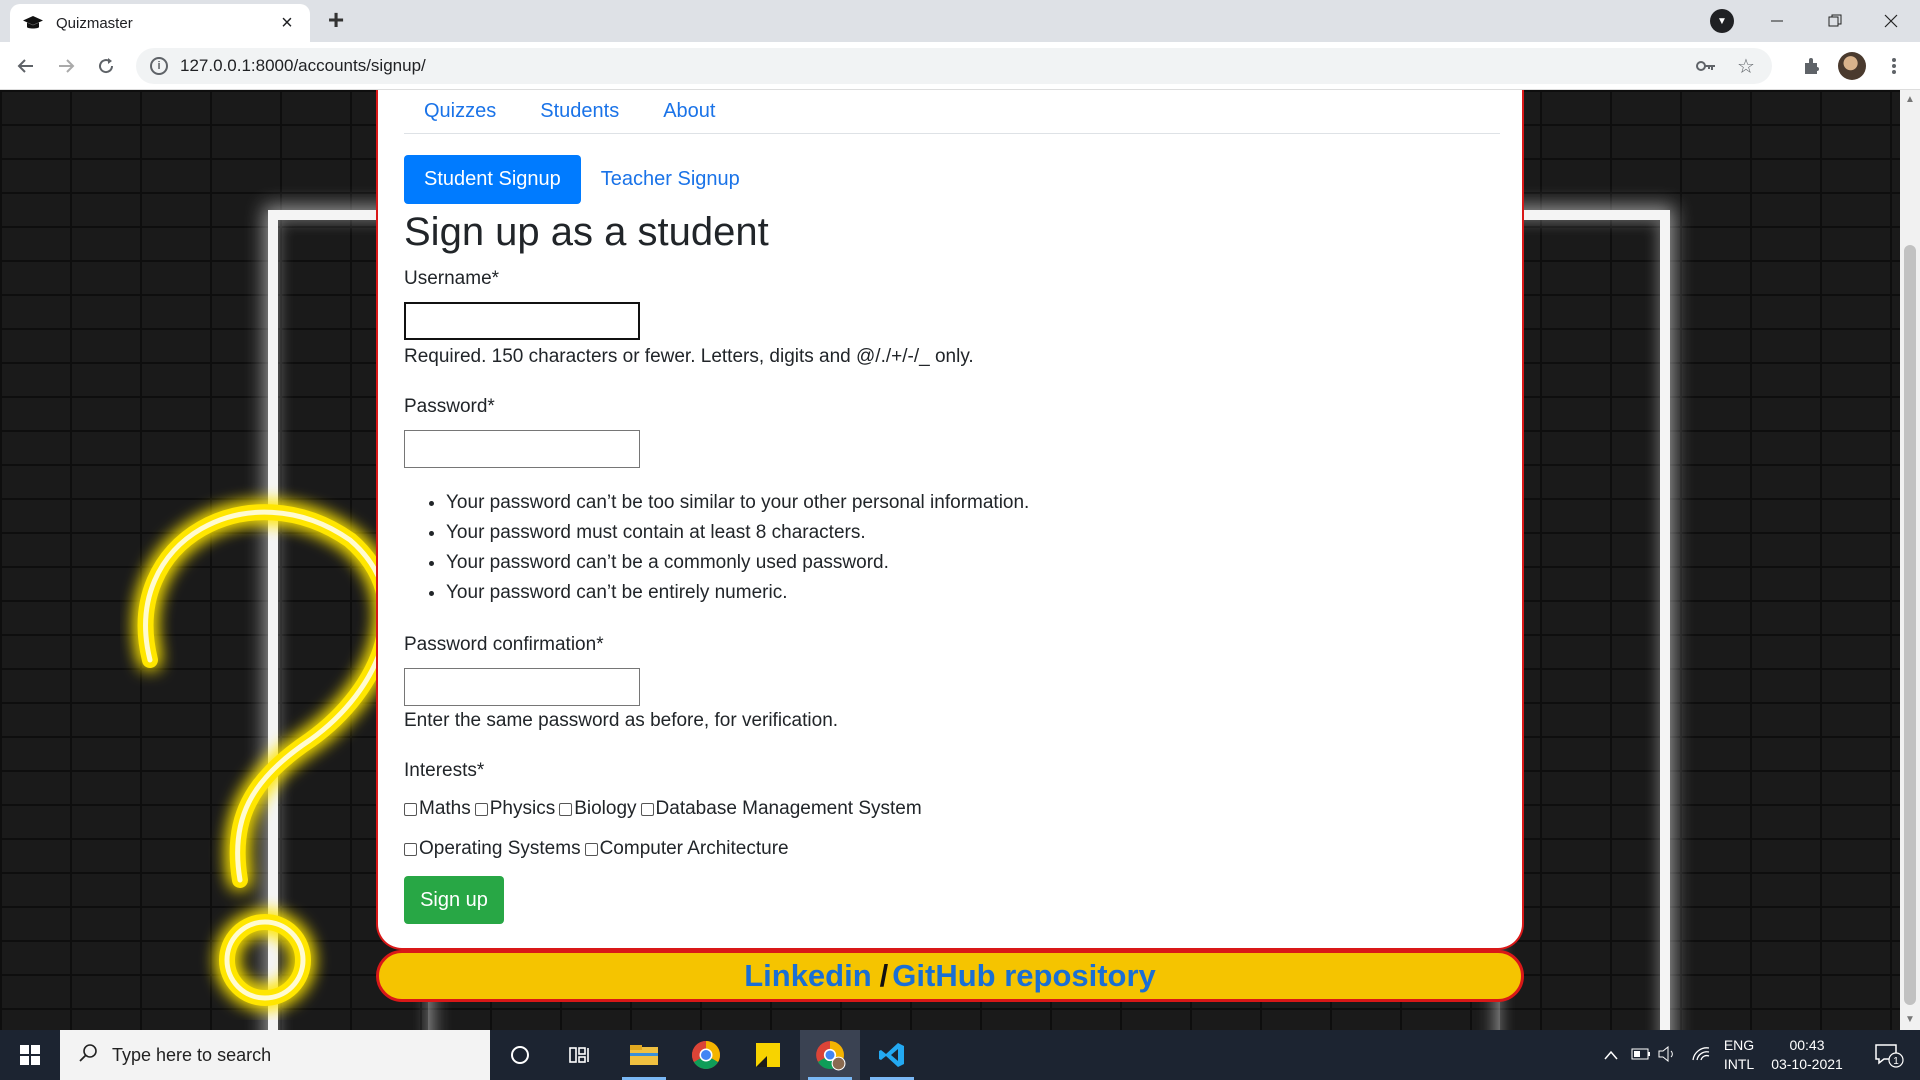 The image size is (1920, 1080). I want to click on vscode-icon, so click(892, 1055).